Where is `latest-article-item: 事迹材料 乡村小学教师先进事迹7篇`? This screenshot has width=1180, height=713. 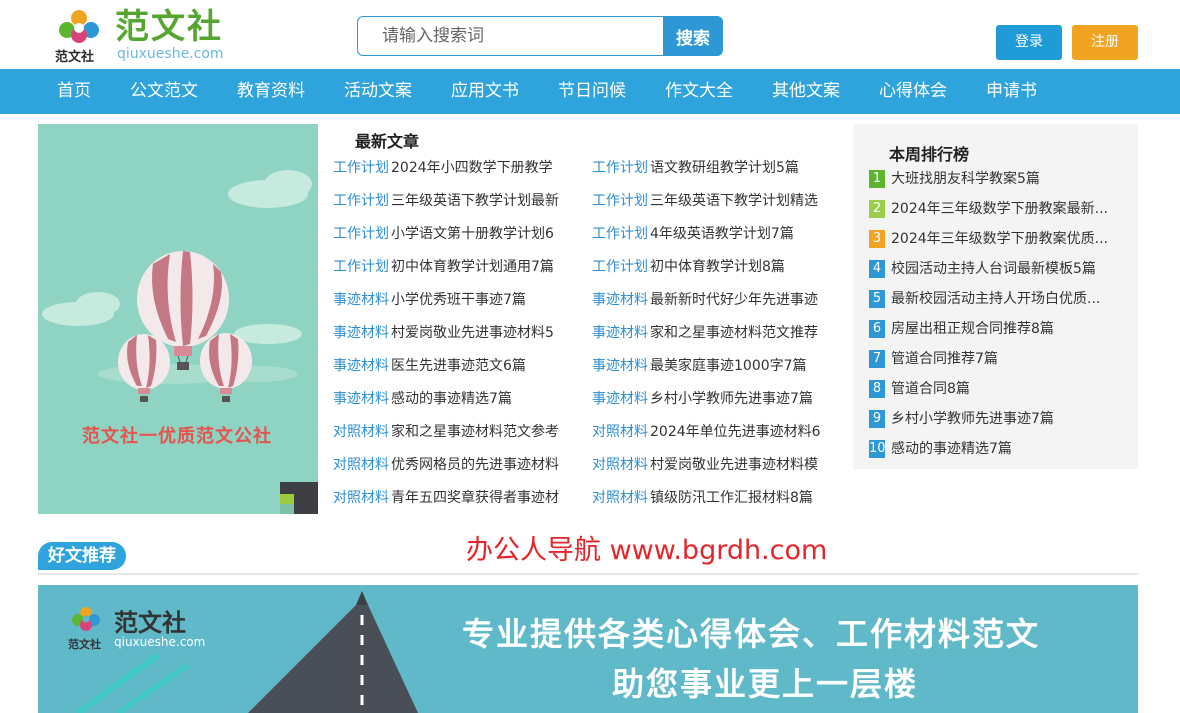
latest-article-item: 事迹材料 乡村小学教师先进事迹7篇 is located at coordinates (714, 399).